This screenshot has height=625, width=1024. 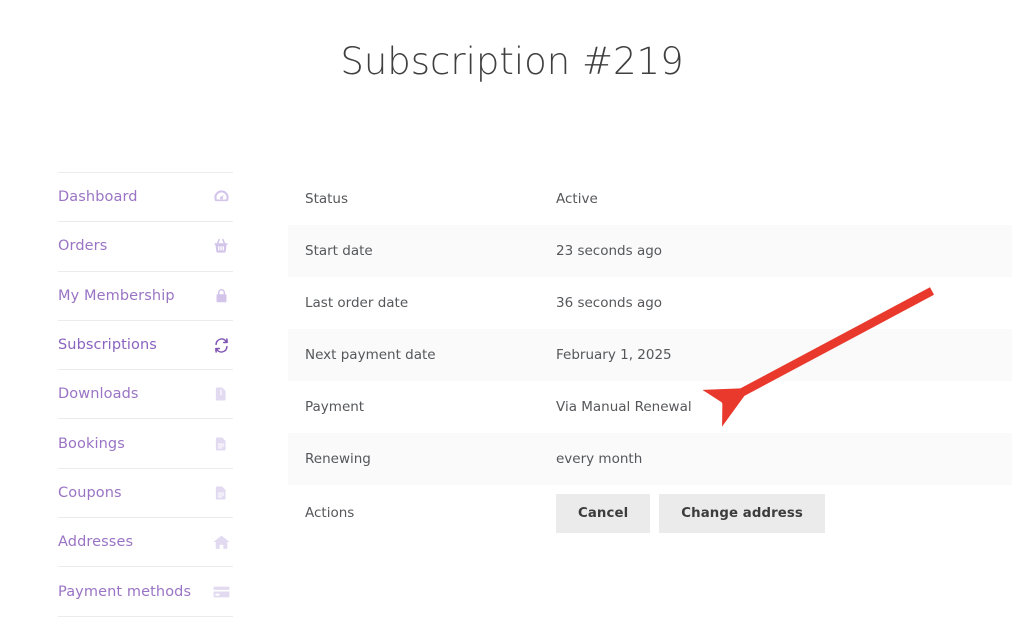 What do you see at coordinates (742, 513) in the screenshot?
I see `change-address-button: Change address` at bounding box center [742, 513].